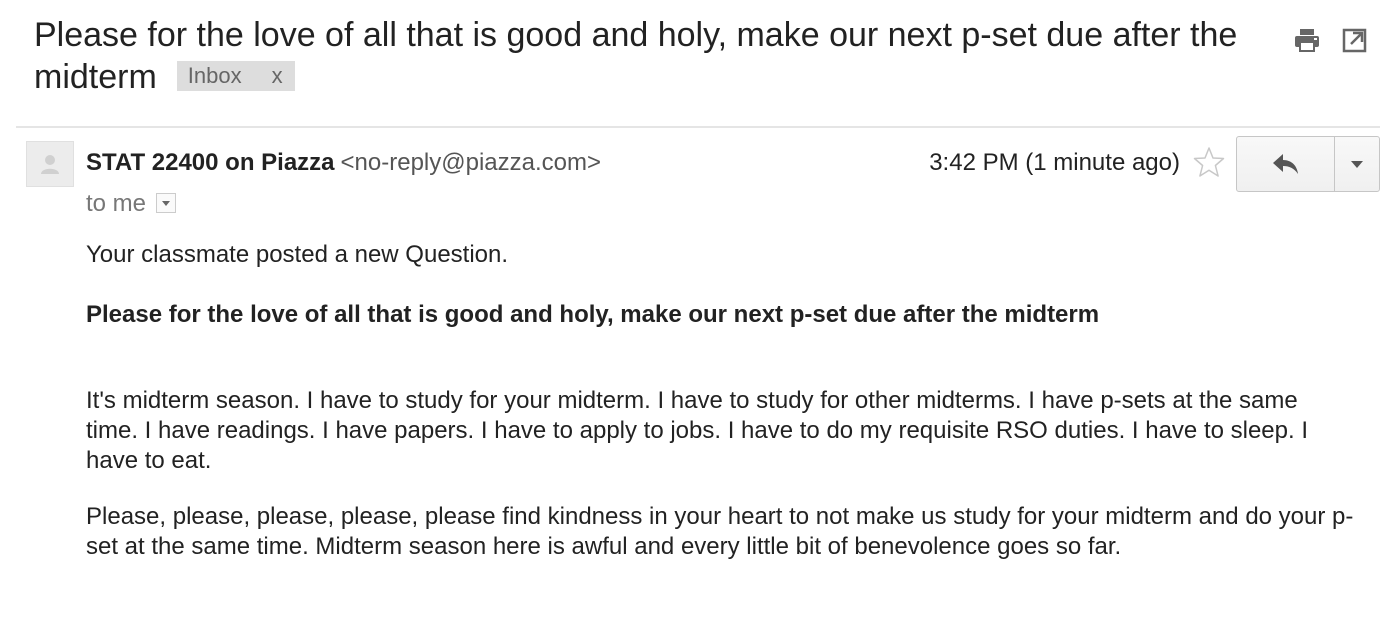  What do you see at coordinates (1209, 162) in the screenshot?
I see `star-icon` at bounding box center [1209, 162].